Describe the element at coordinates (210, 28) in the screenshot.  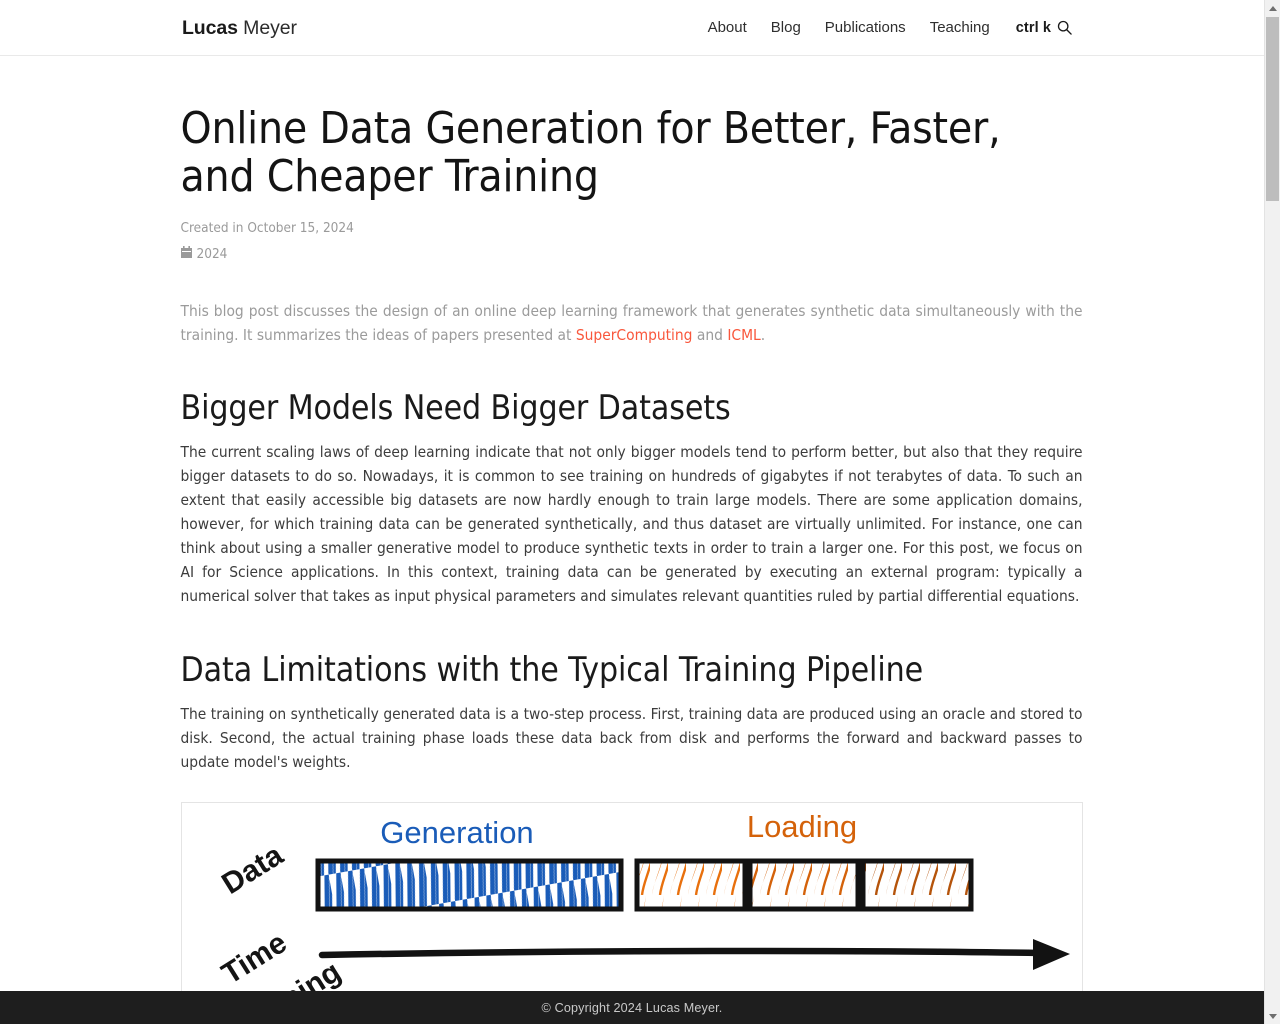
I see `brand-first-name: Lucas` at that location.